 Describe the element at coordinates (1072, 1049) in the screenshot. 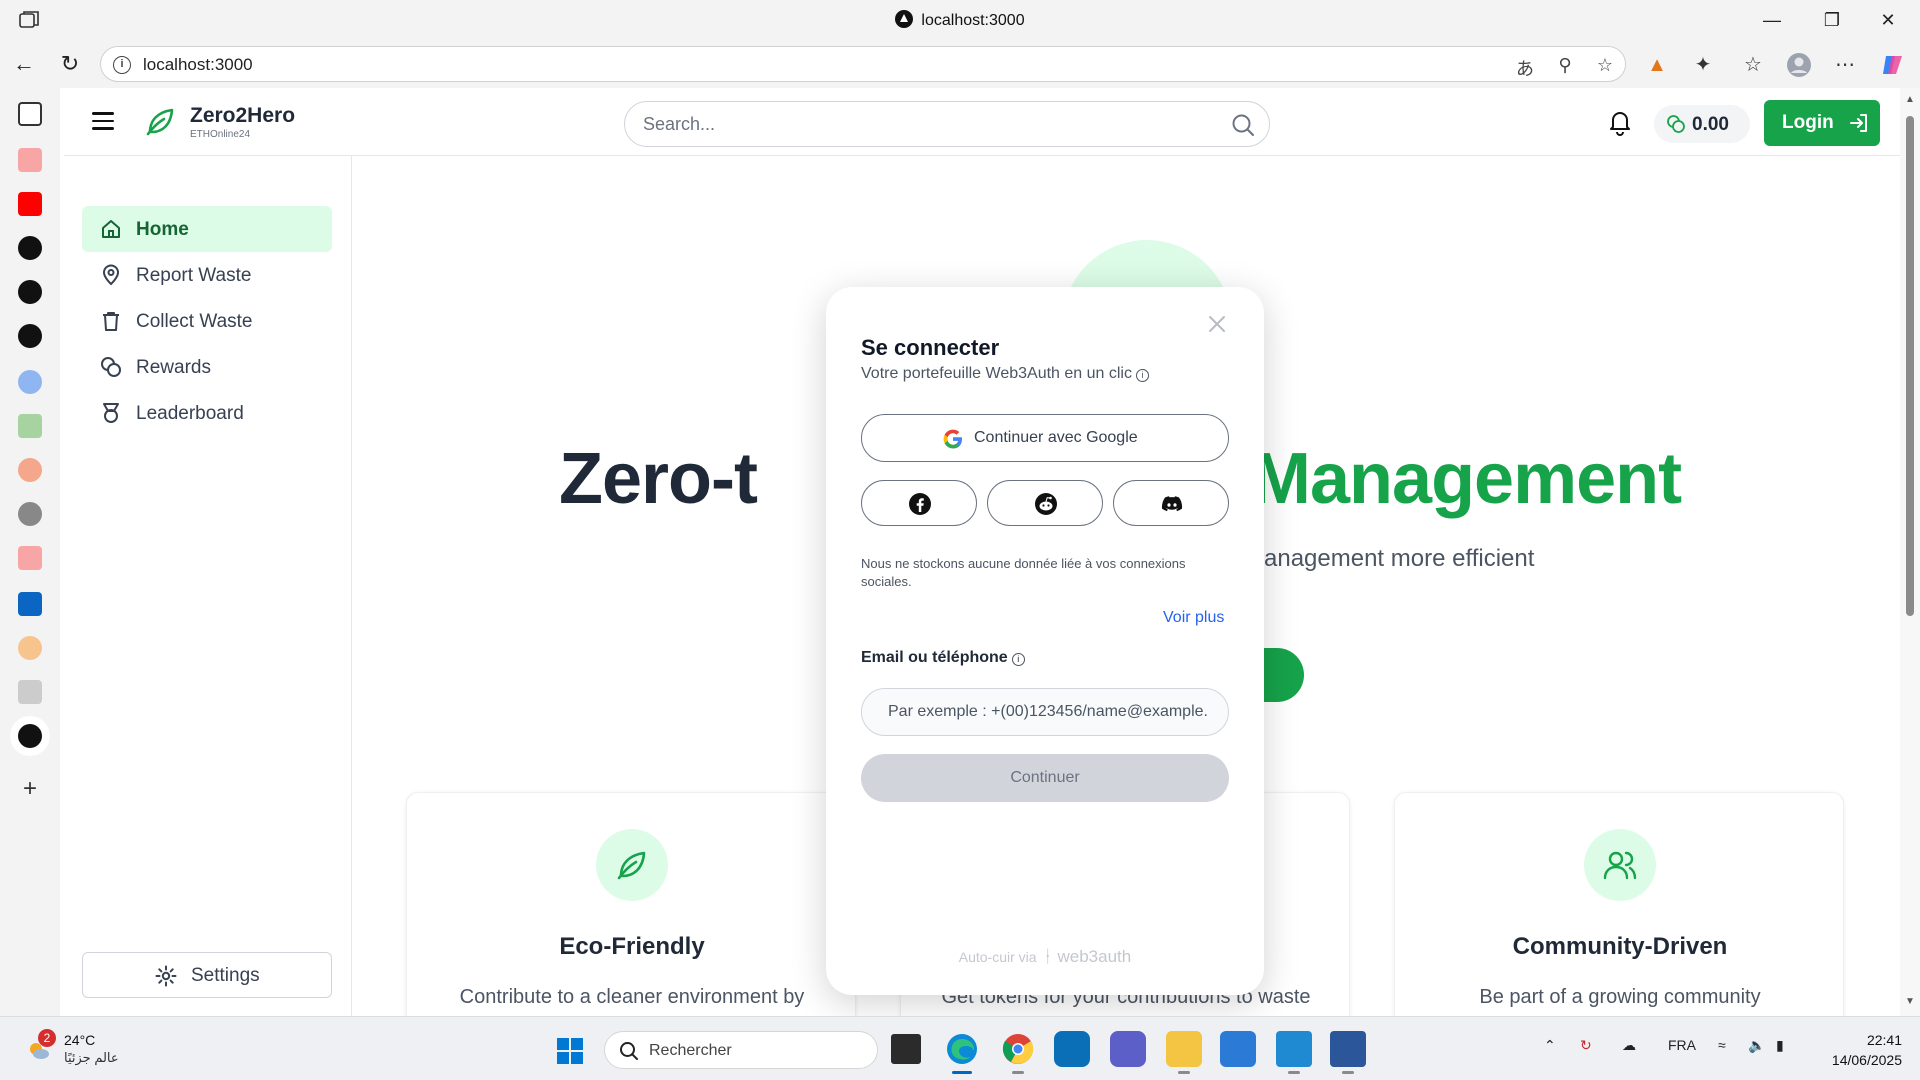

I see `dell-icon` at that location.